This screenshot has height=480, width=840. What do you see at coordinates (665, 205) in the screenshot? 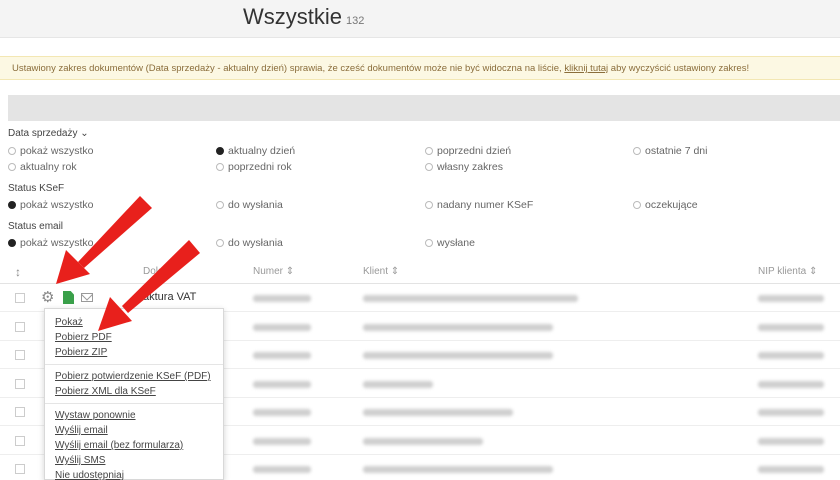
I see `filter-option-ksef: oczekujące` at bounding box center [665, 205].